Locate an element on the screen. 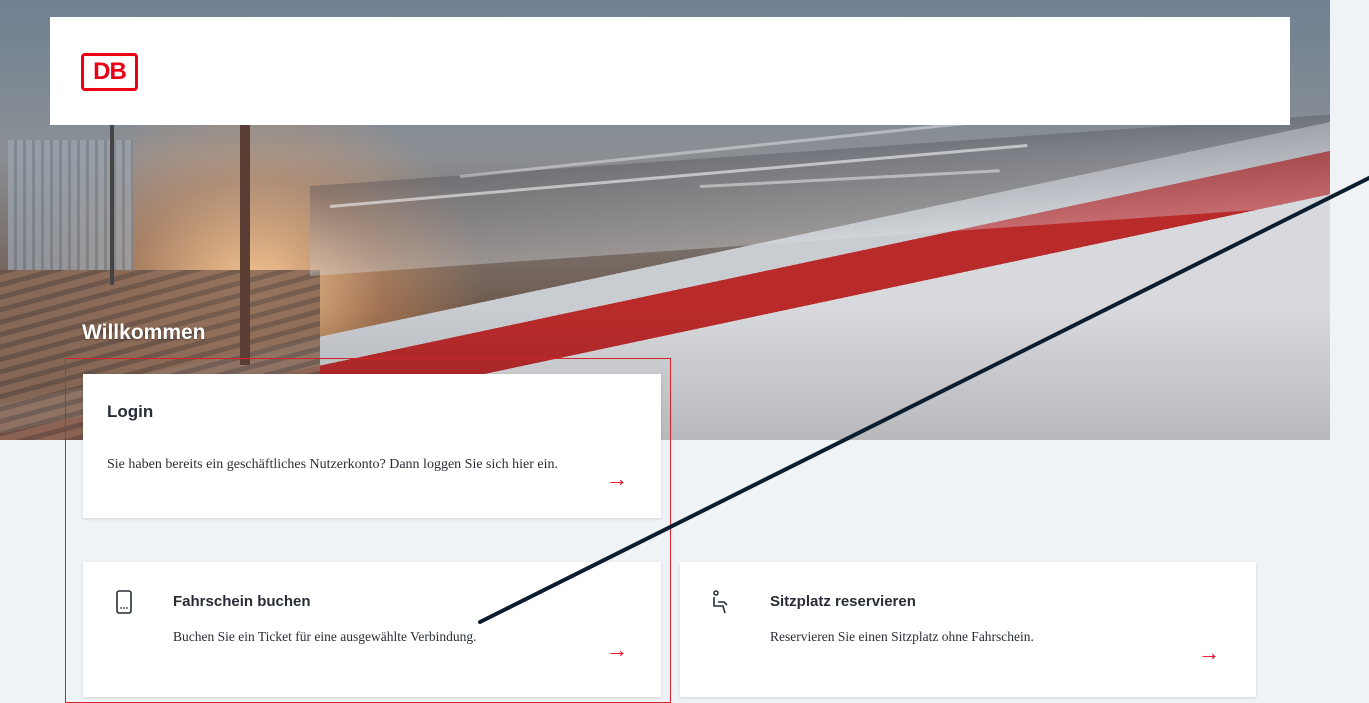  sitzplatz-title: Sitzplatz reservieren is located at coordinates (843, 601).